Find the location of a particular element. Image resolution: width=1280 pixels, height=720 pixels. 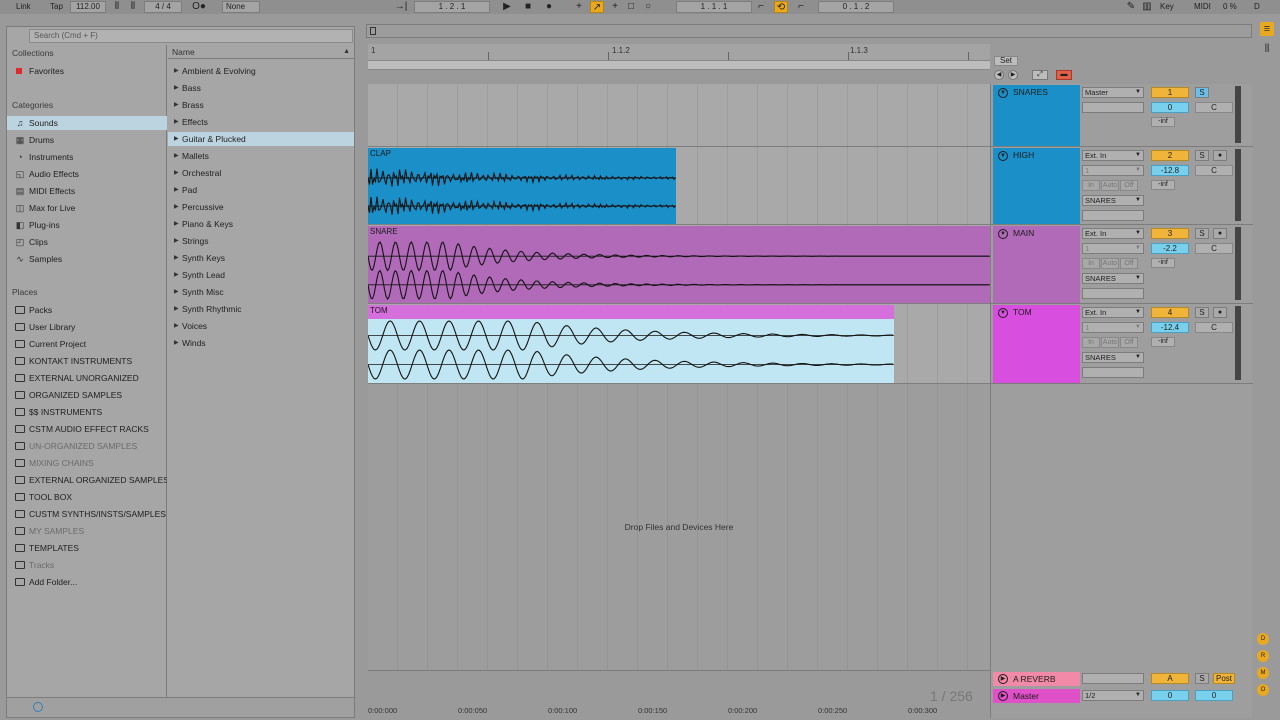

return-track-reverb: A REVERB ▶ A S Post is located at coordinates (1122, 679).